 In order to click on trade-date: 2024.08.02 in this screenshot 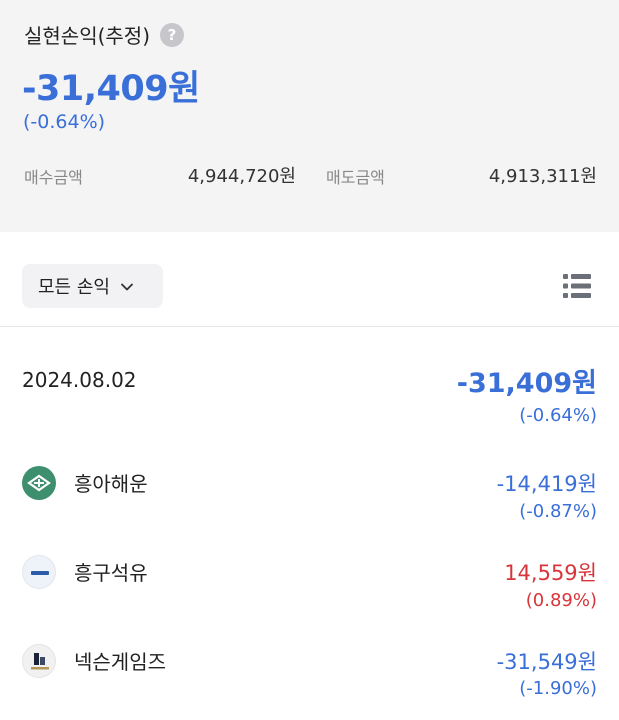, I will do `click(79, 380)`.